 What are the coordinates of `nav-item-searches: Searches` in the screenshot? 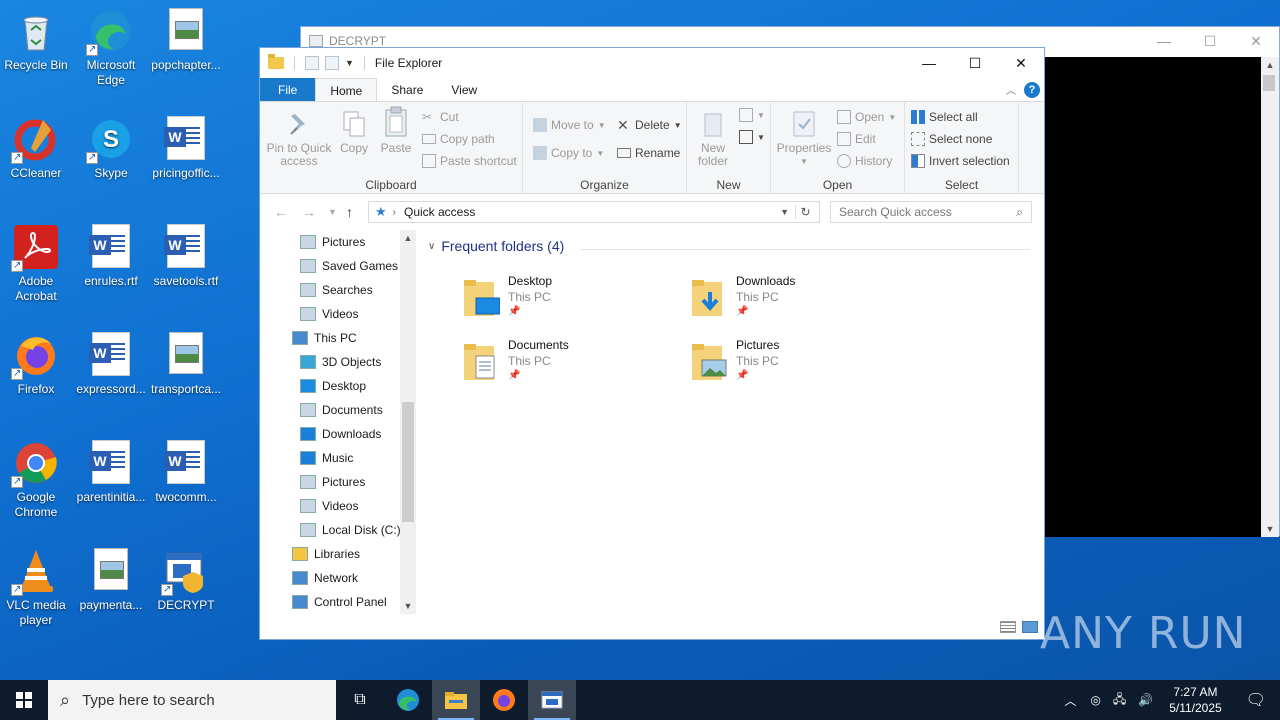 It's located at (336, 290).